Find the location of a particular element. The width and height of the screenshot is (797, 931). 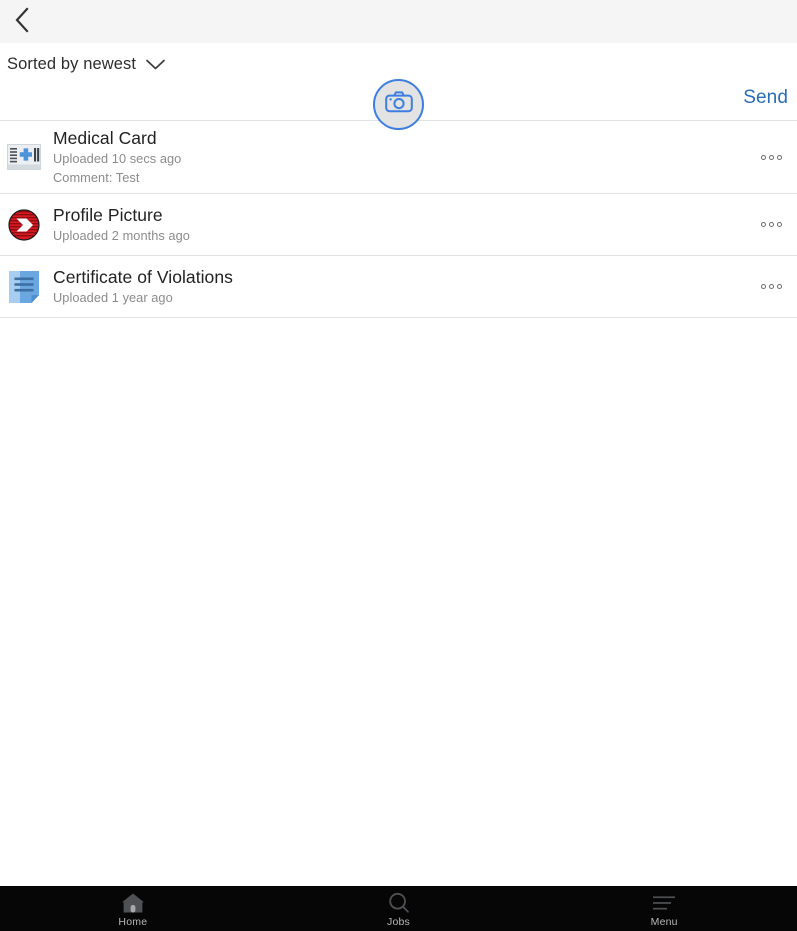

nav-label-jobs: Jobs is located at coordinates (398, 921).